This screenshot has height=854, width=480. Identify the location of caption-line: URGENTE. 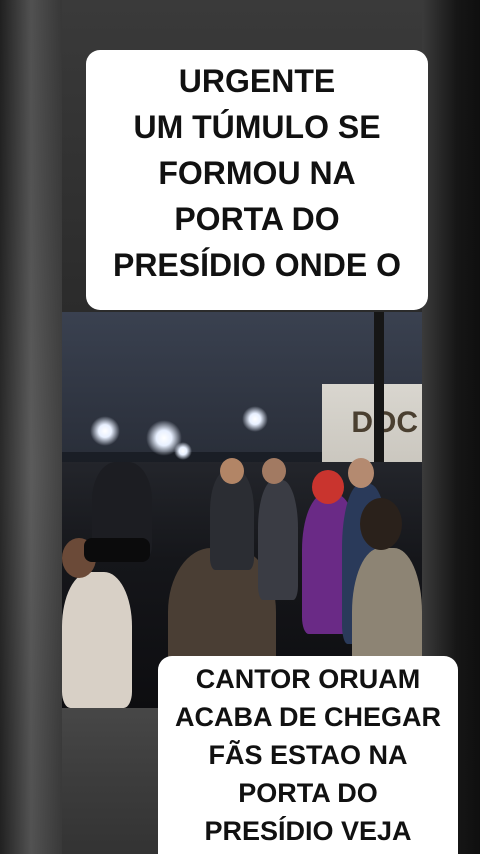
(257, 81).